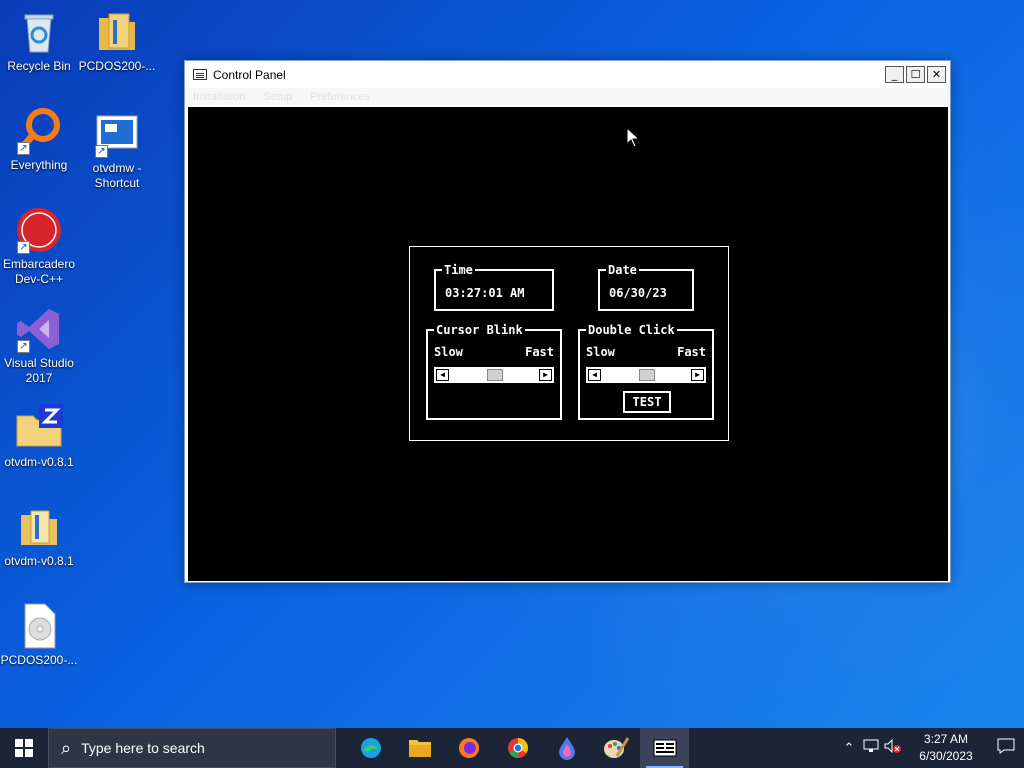 This screenshot has width=1024, height=768. What do you see at coordinates (278, 97) in the screenshot?
I see `menu-setup: Setup` at bounding box center [278, 97].